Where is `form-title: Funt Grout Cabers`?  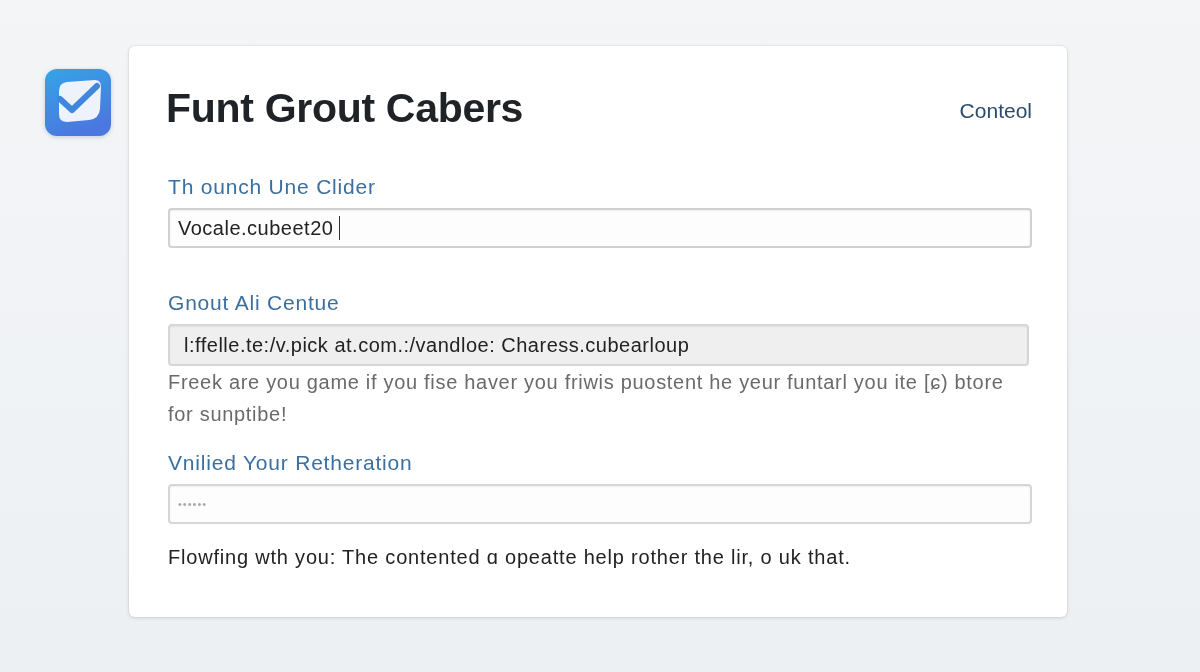
form-title: Funt Grout Cabers is located at coordinates (345, 108).